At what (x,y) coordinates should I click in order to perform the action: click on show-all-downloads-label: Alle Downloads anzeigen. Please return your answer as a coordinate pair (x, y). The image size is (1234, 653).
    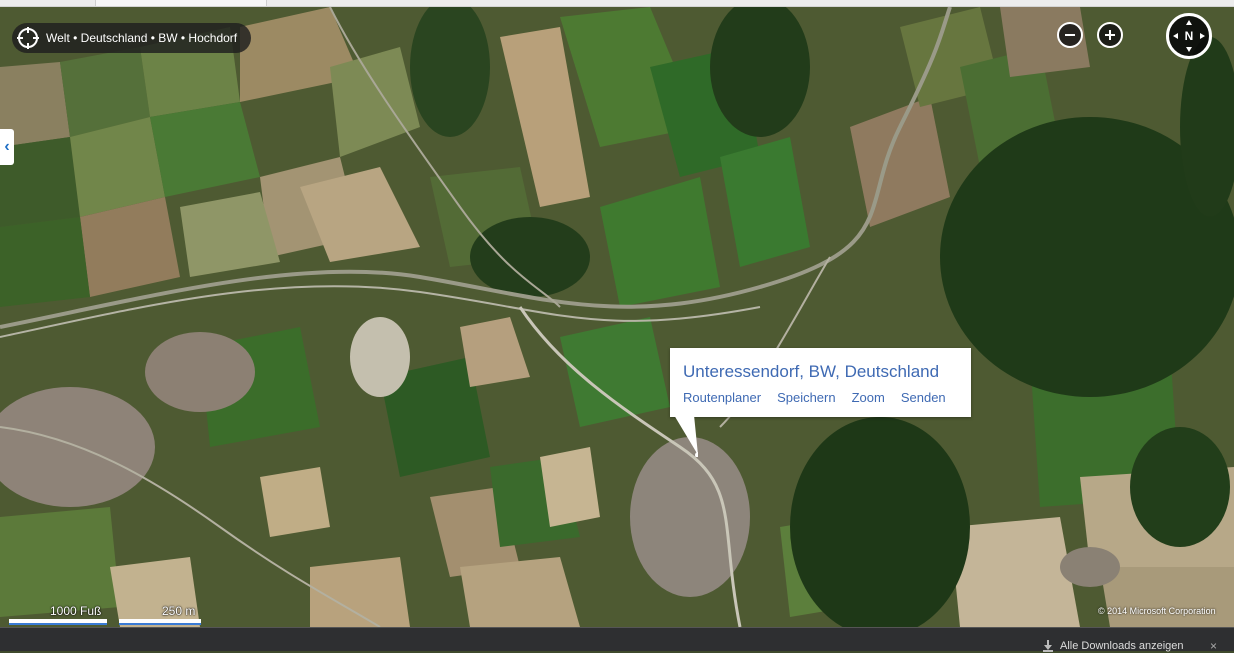
    Looking at the image, I should click on (1122, 646).